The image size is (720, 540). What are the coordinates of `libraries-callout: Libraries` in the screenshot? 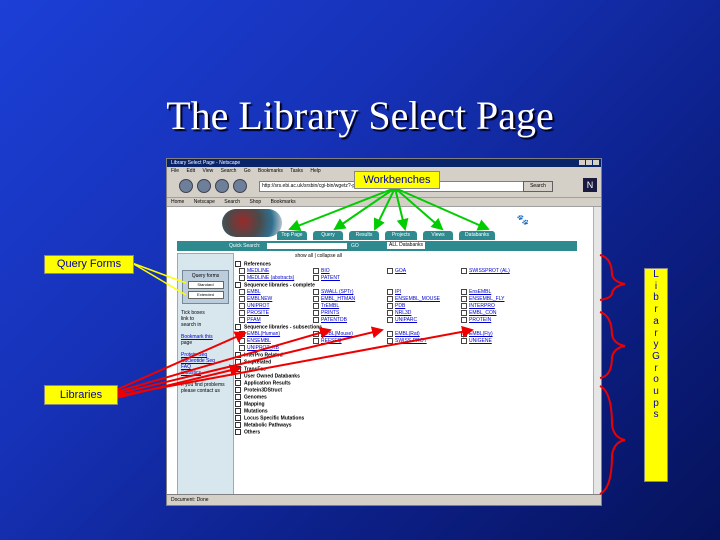 It's located at (81, 395).